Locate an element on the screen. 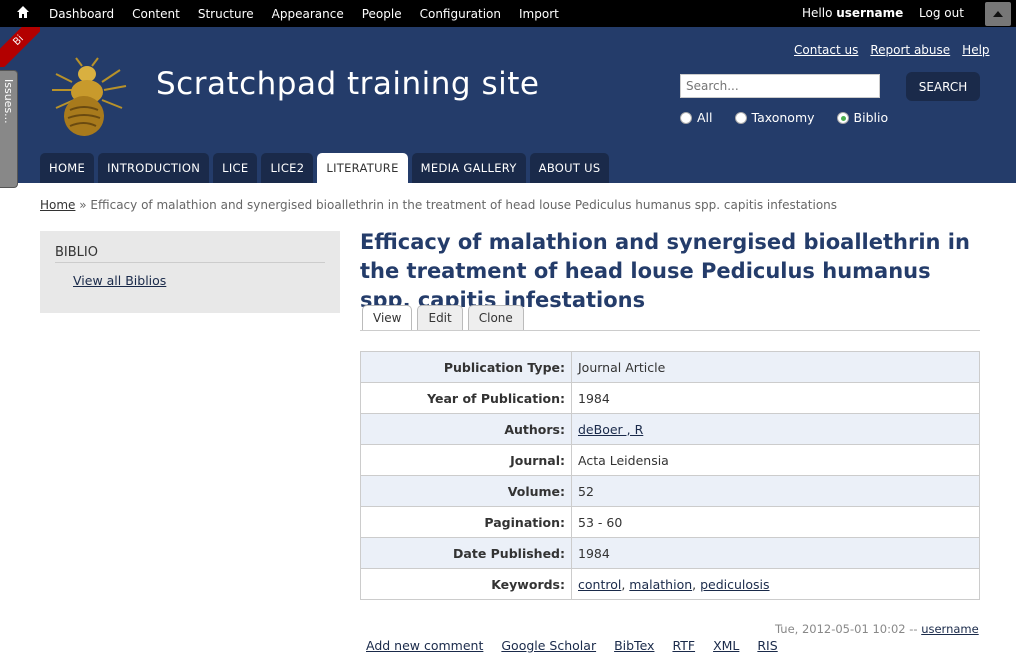 Image resolution: width=1016 pixels, height=671 pixels. field-label: Date Published: is located at coordinates (466, 553).